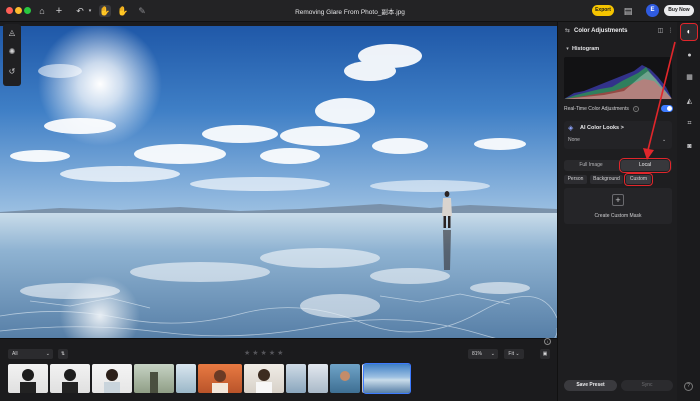 The image size is (700, 401). I want to click on left-tool-strip: ◬ ✺ ↺, so click(12, 55).